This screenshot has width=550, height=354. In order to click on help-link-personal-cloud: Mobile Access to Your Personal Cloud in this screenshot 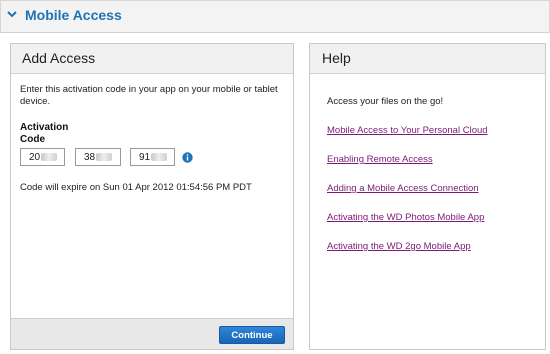, I will do `click(407, 130)`.